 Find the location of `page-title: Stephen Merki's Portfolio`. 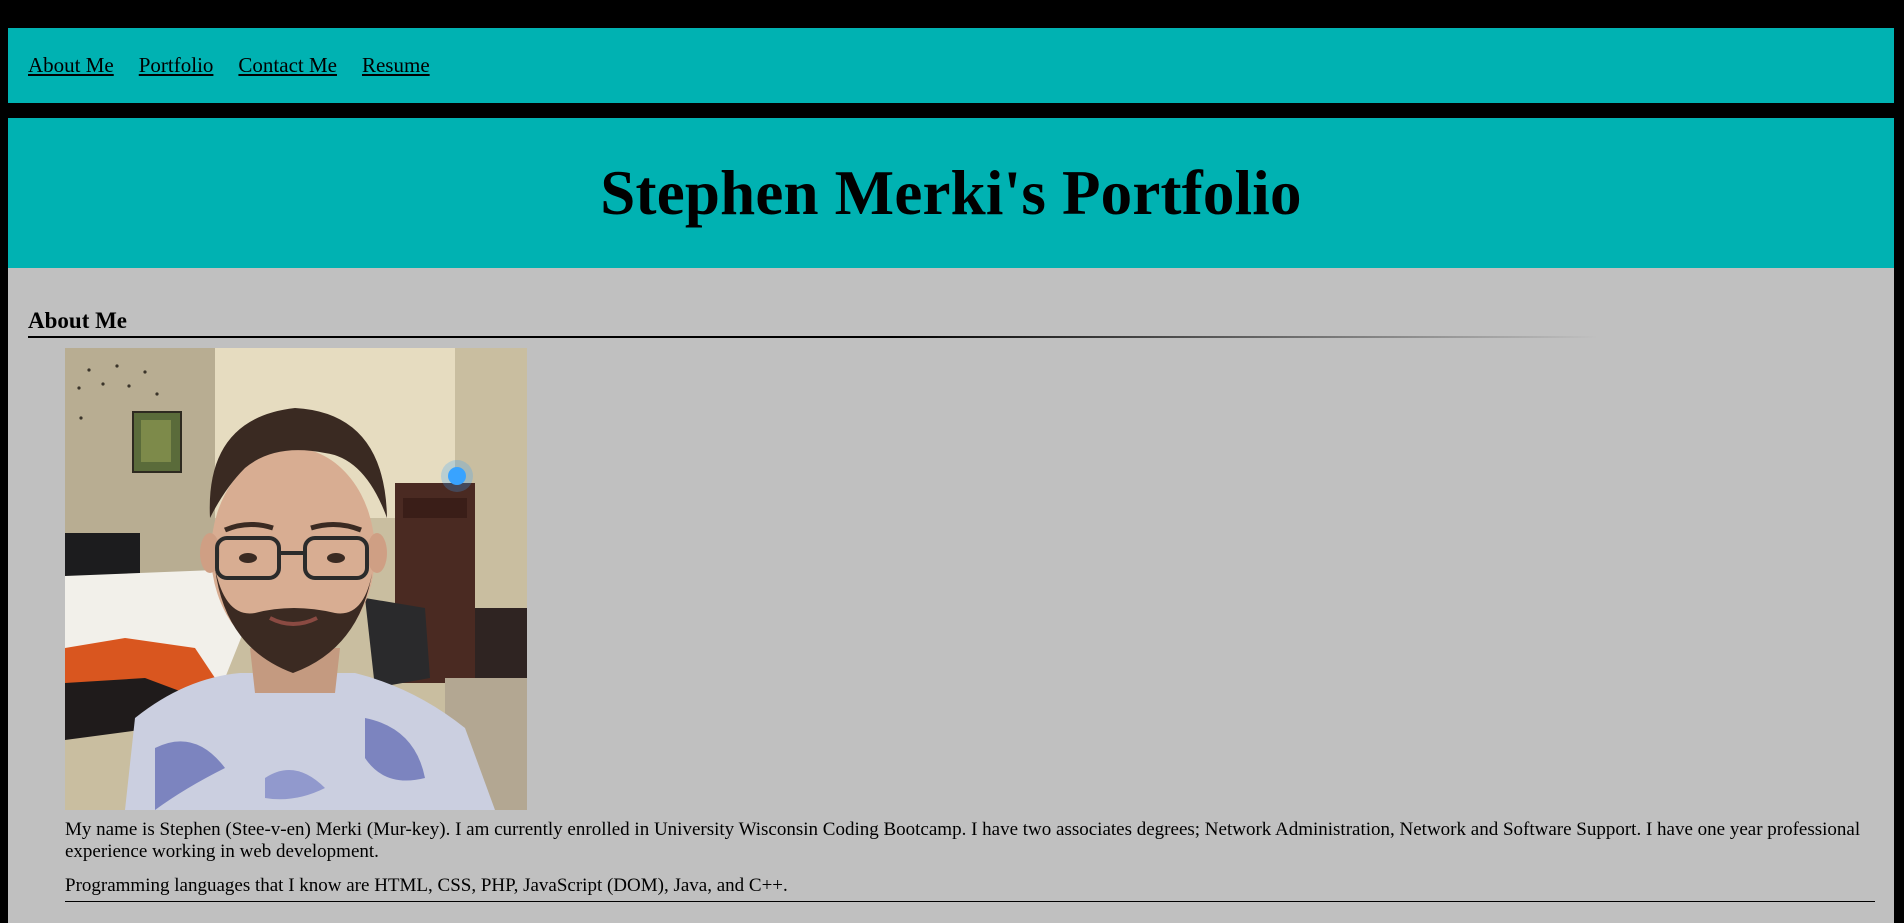

page-title: Stephen Merki's Portfolio is located at coordinates (951, 192).